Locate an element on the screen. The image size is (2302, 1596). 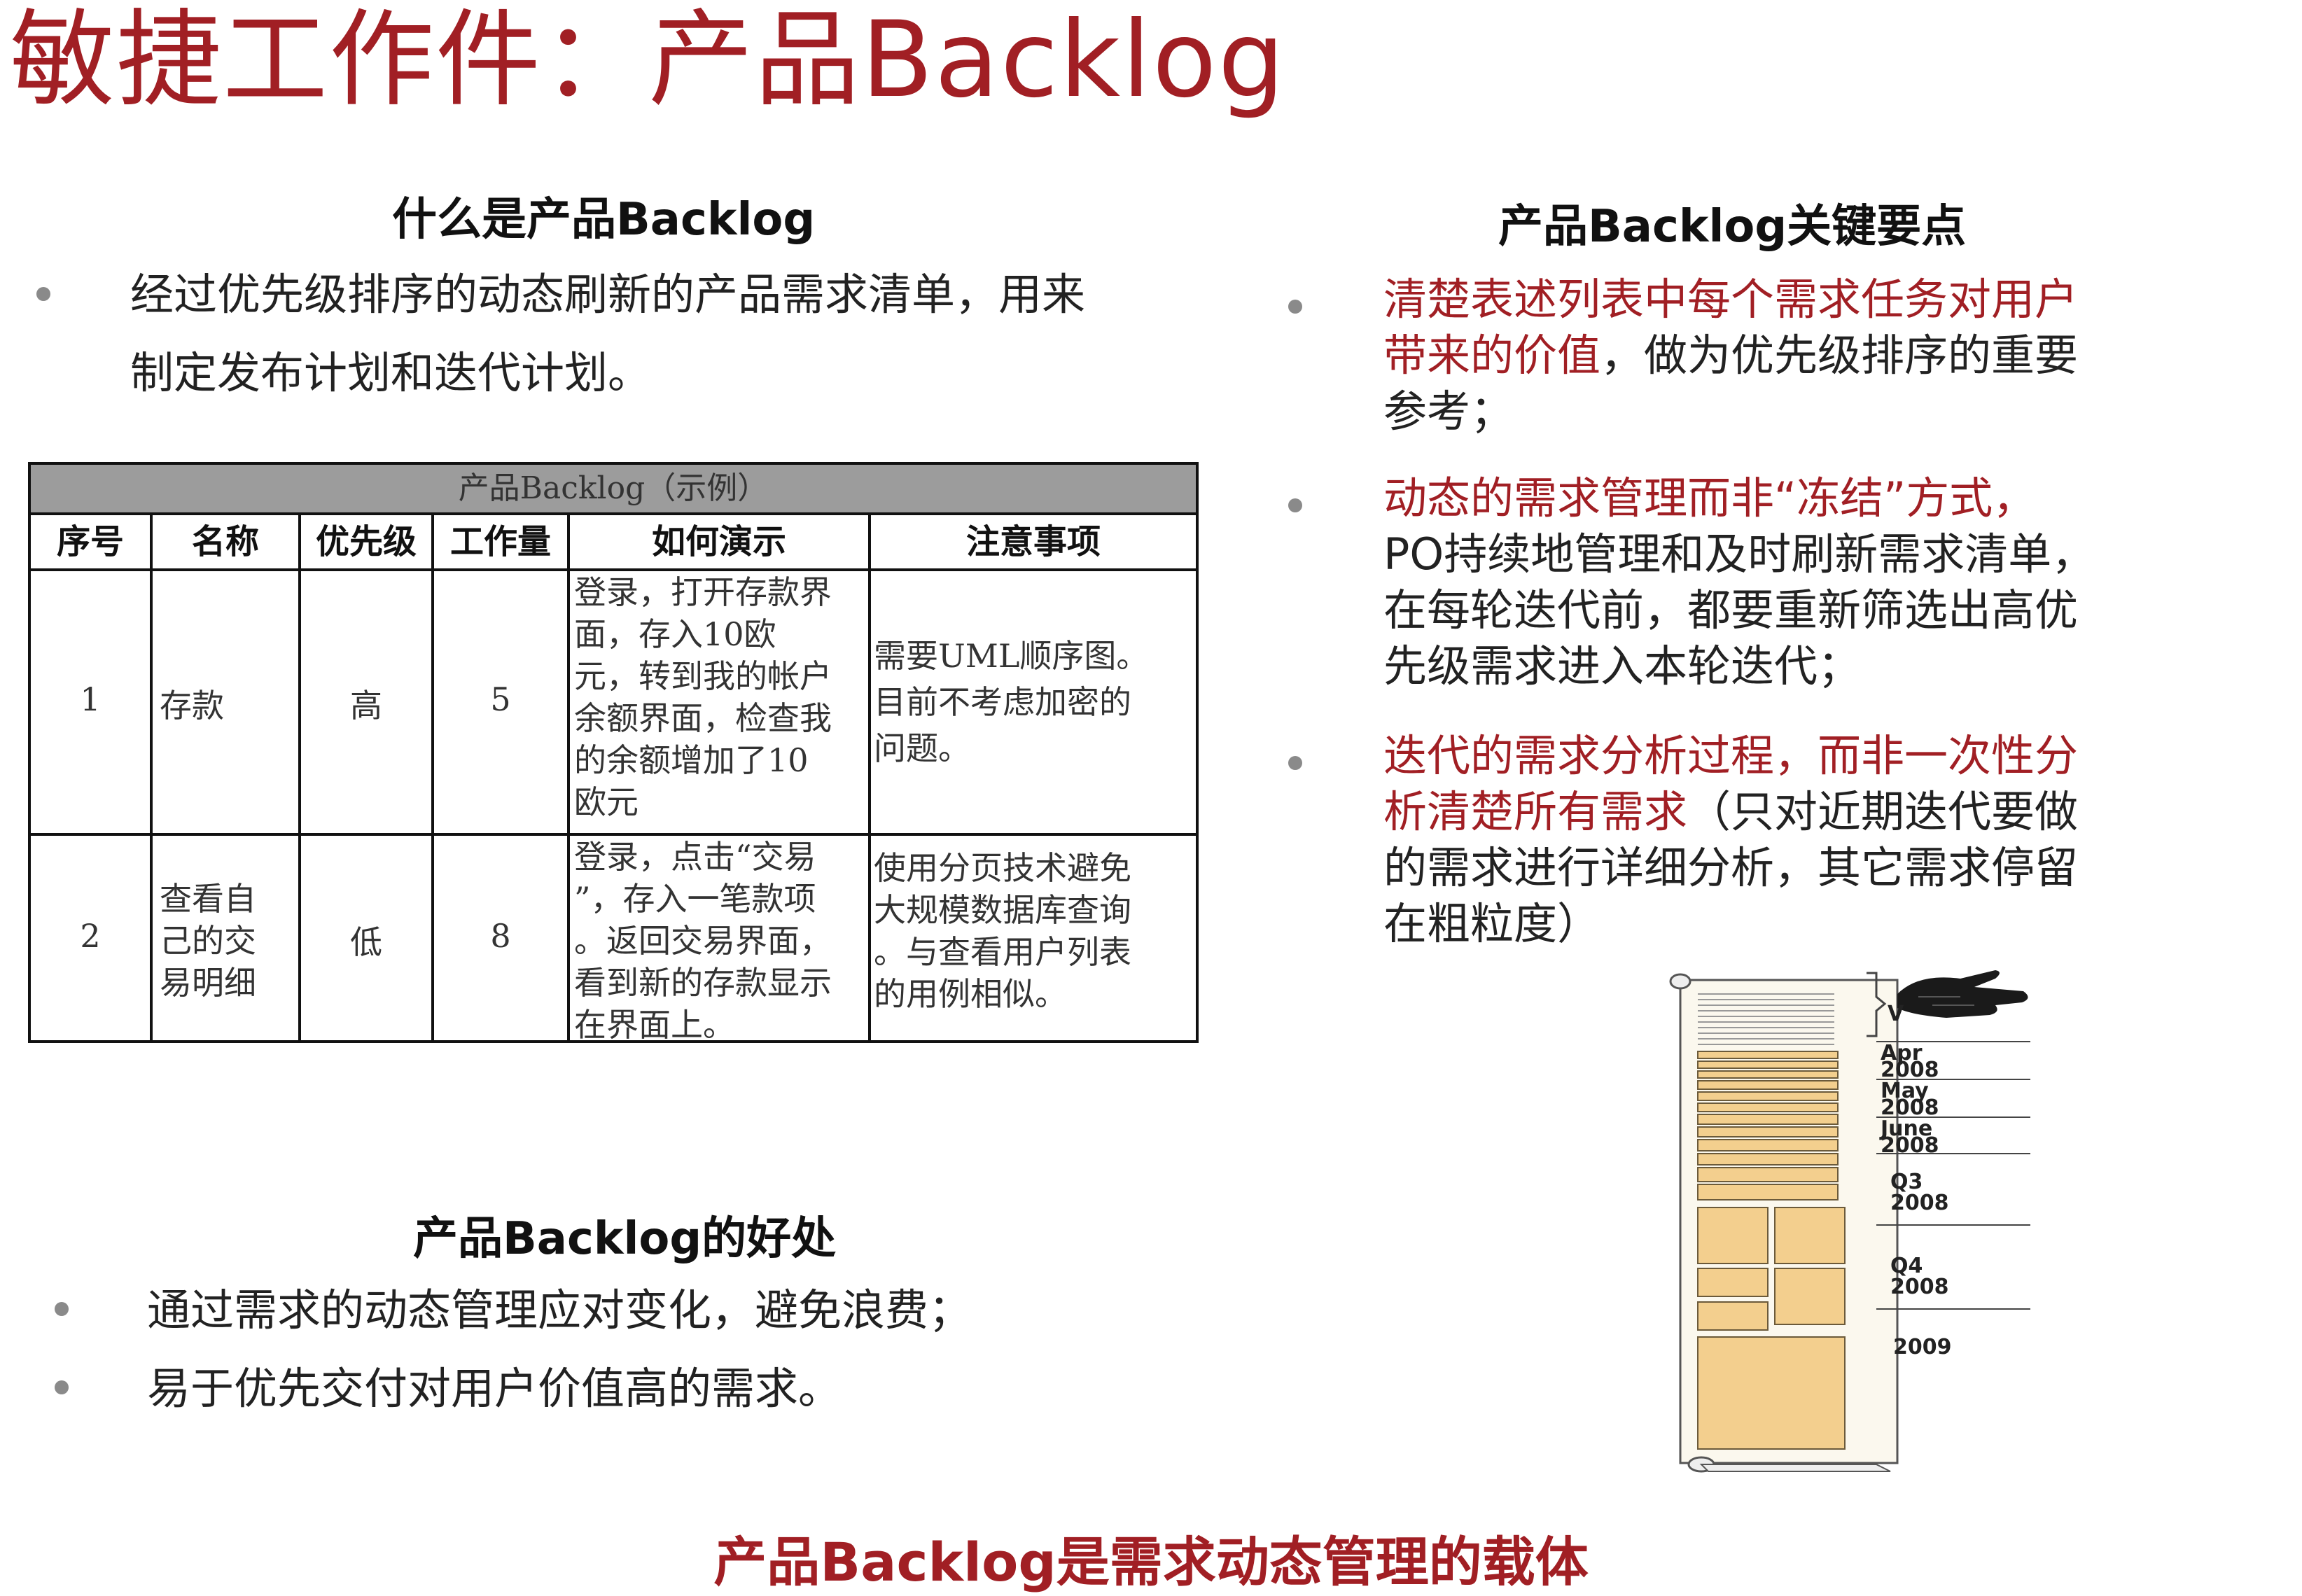
row-notes: 需要UML顺序图。 目前不考虑加密的 问题。 is located at coordinates (1011, 702).